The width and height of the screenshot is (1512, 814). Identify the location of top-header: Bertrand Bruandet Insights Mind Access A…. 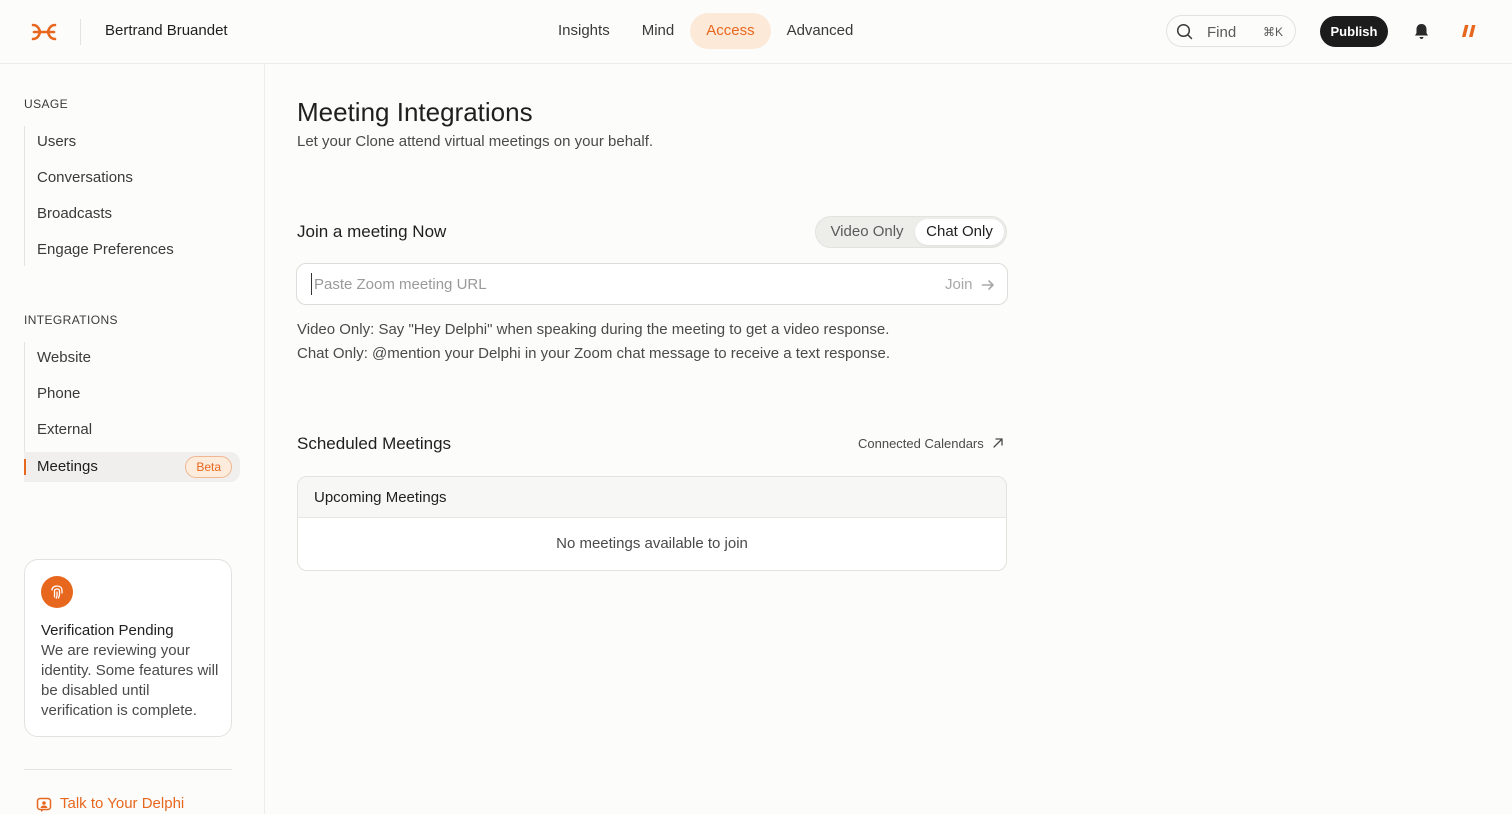
(756, 32).